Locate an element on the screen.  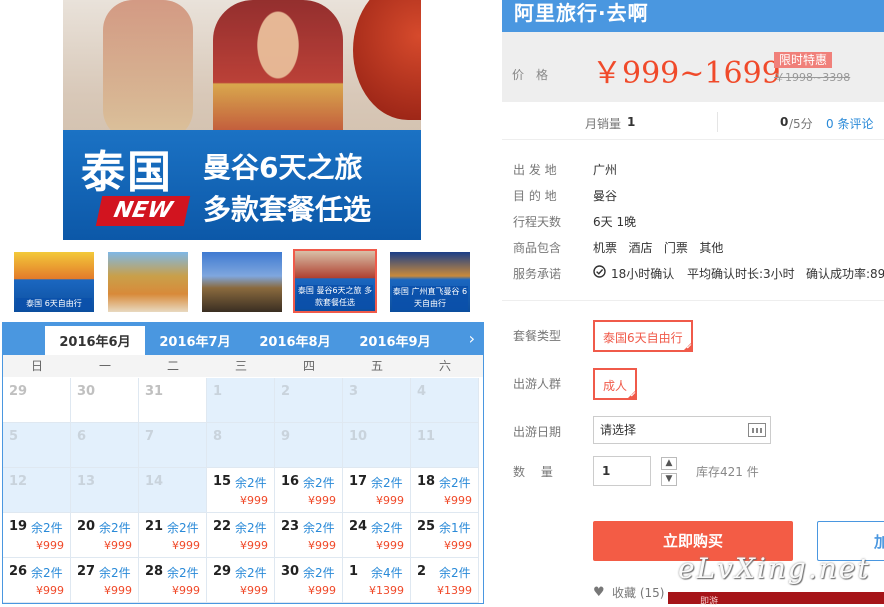
calendar-day-number: 10 is located at coordinates (358, 436).